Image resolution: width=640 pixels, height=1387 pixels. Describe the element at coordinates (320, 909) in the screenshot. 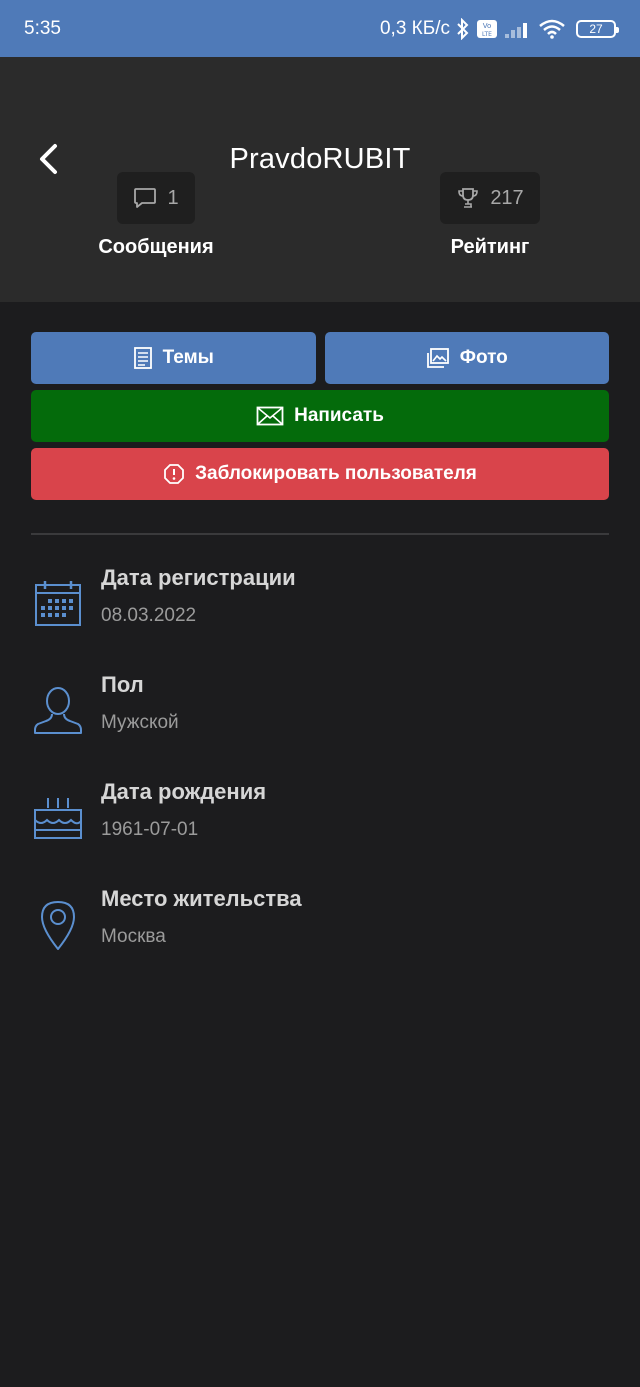

I see `info-location: Место жительства Москва` at that location.